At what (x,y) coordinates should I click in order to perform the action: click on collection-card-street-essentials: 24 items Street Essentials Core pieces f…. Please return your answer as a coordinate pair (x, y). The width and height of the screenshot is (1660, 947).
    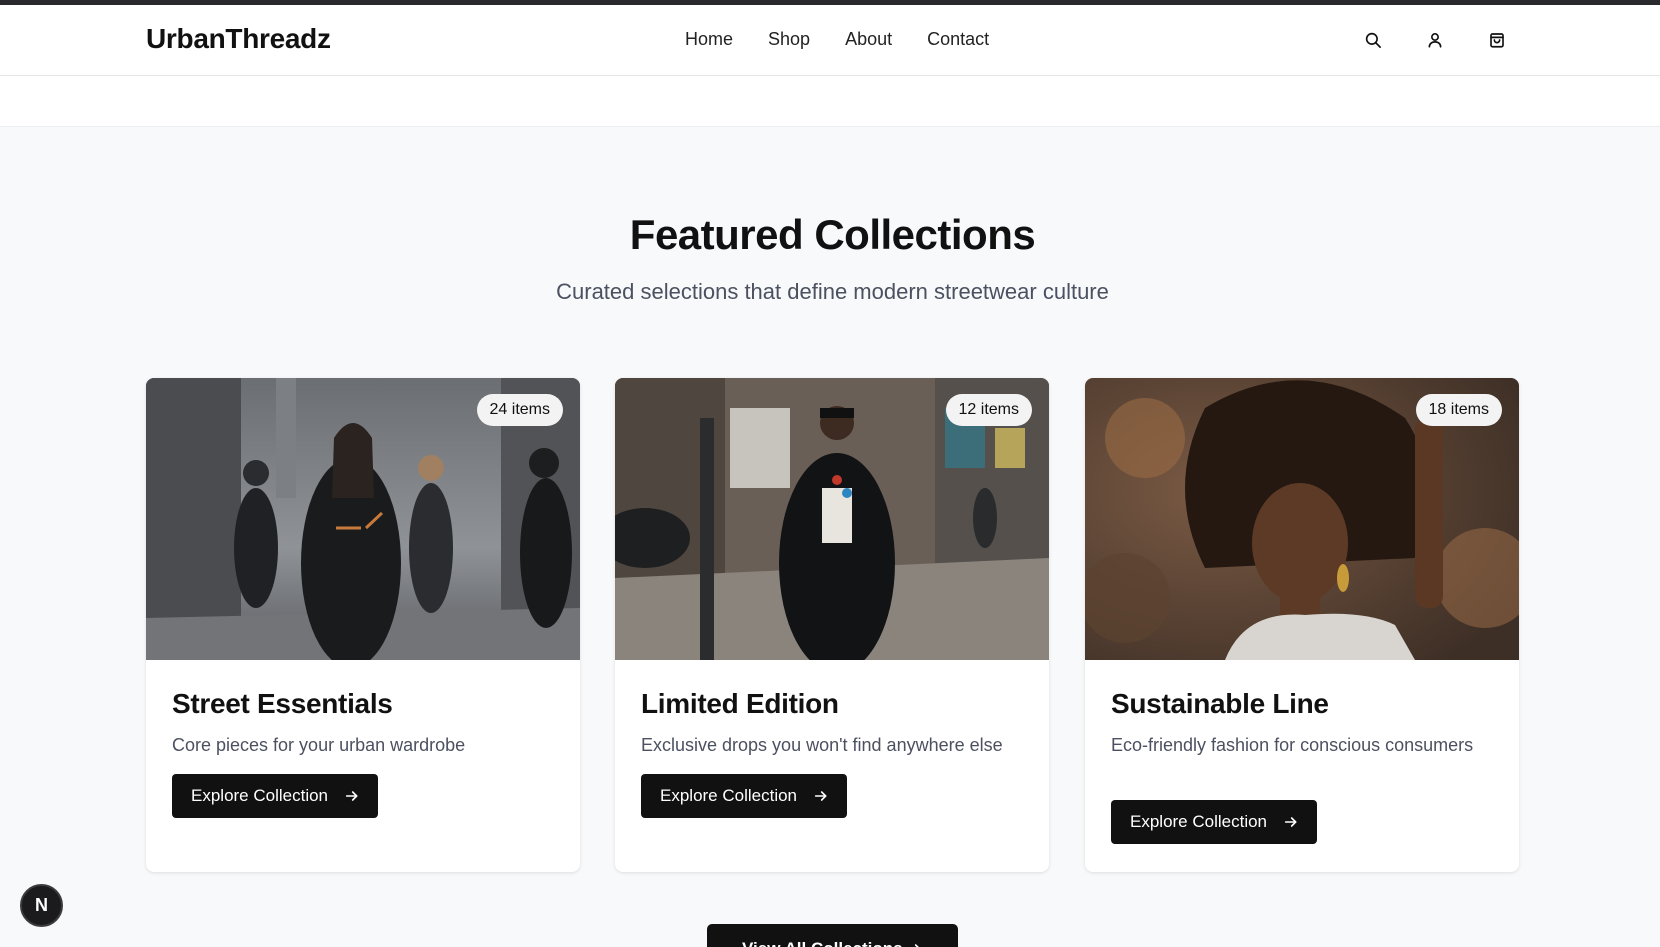
    Looking at the image, I should click on (363, 625).